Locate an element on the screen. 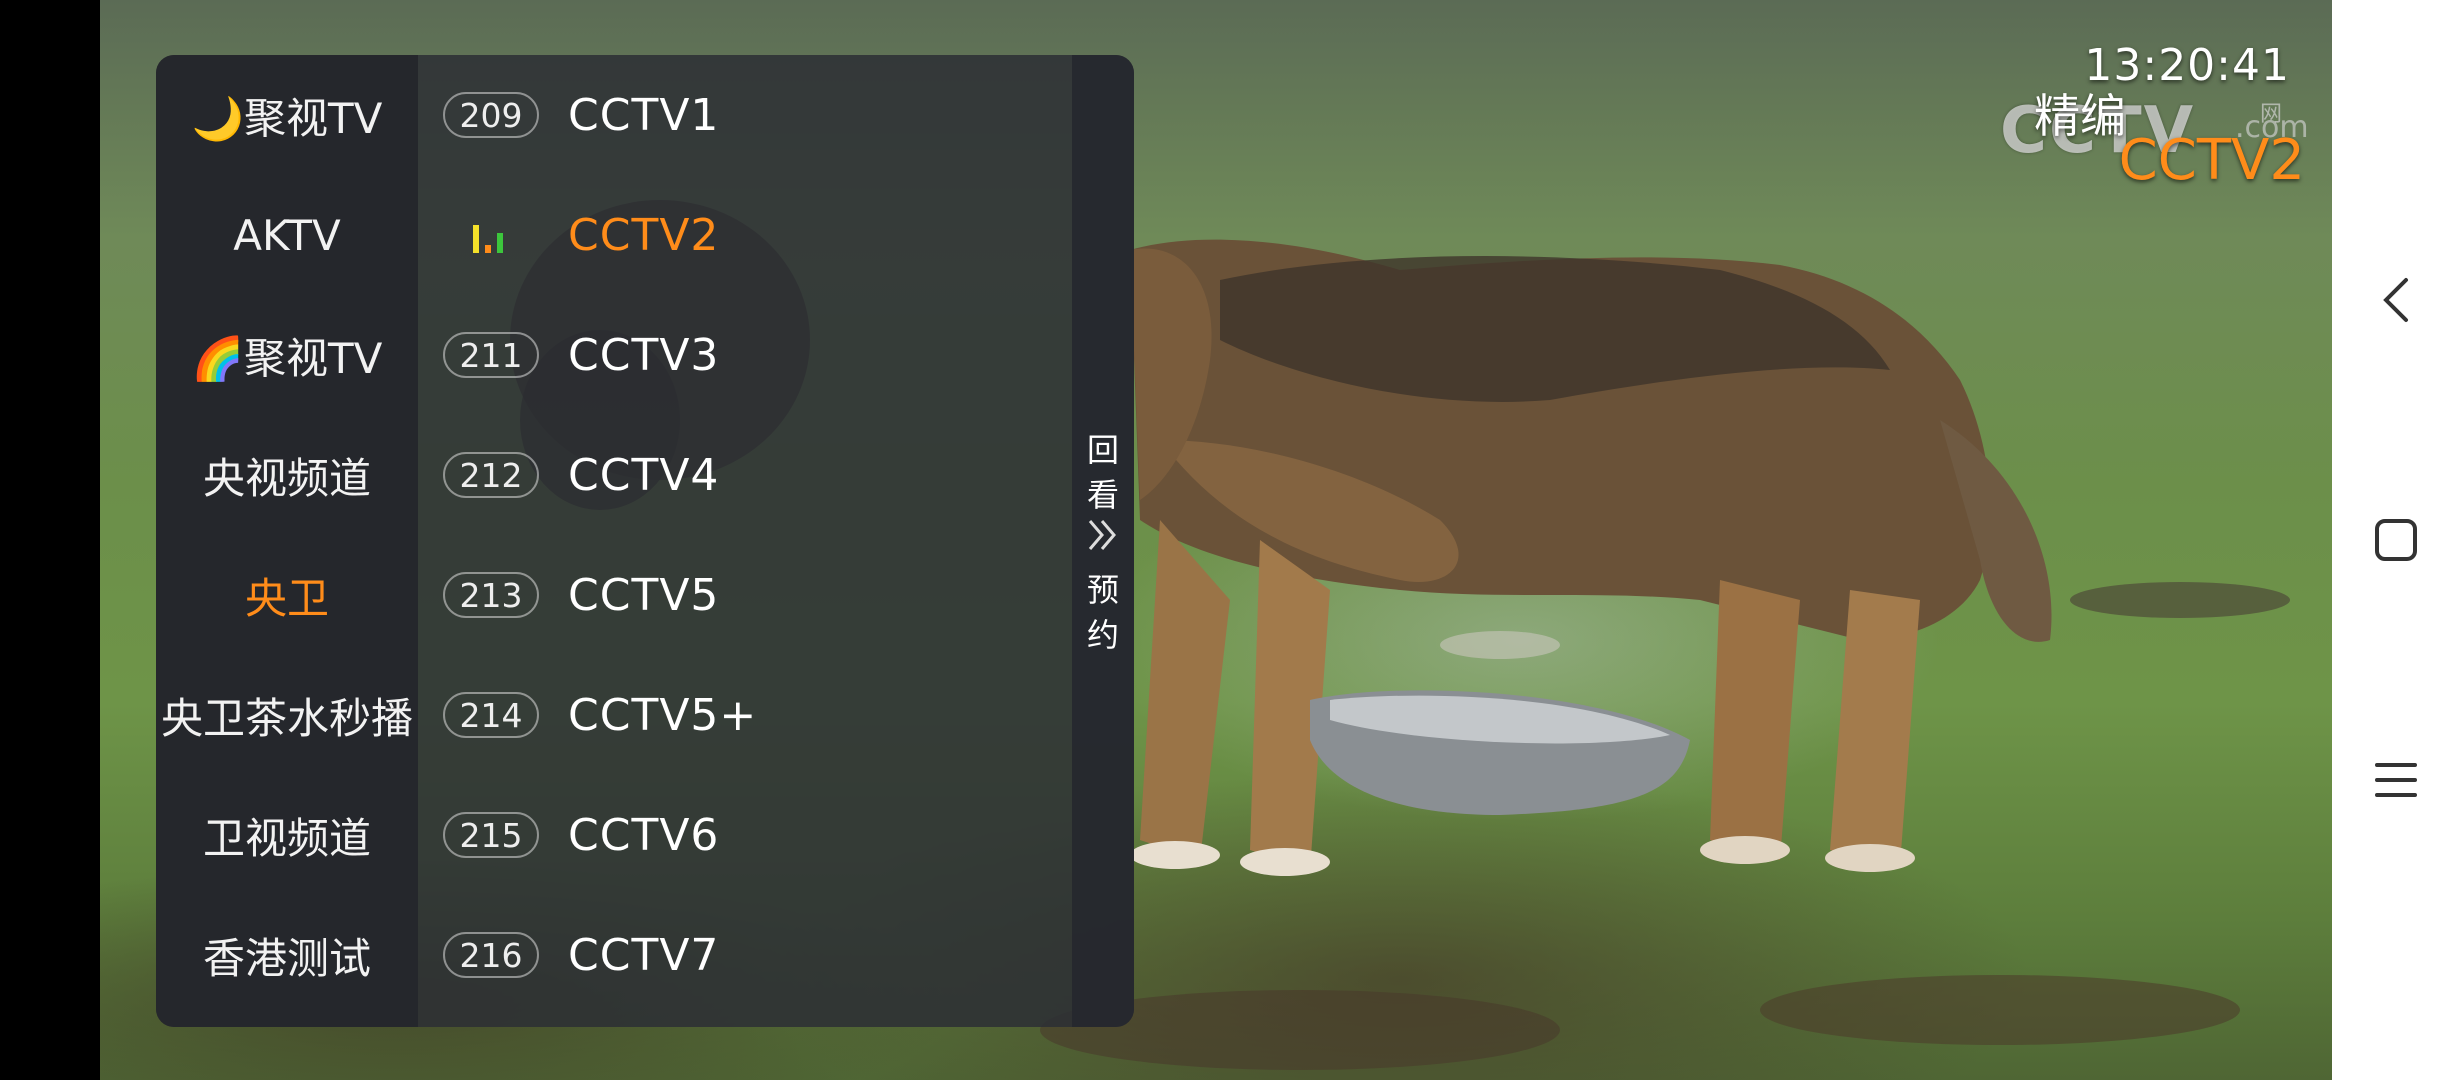 This screenshot has width=2460, height=1080. group-item: 香港测试 is located at coordinates (287, 955).